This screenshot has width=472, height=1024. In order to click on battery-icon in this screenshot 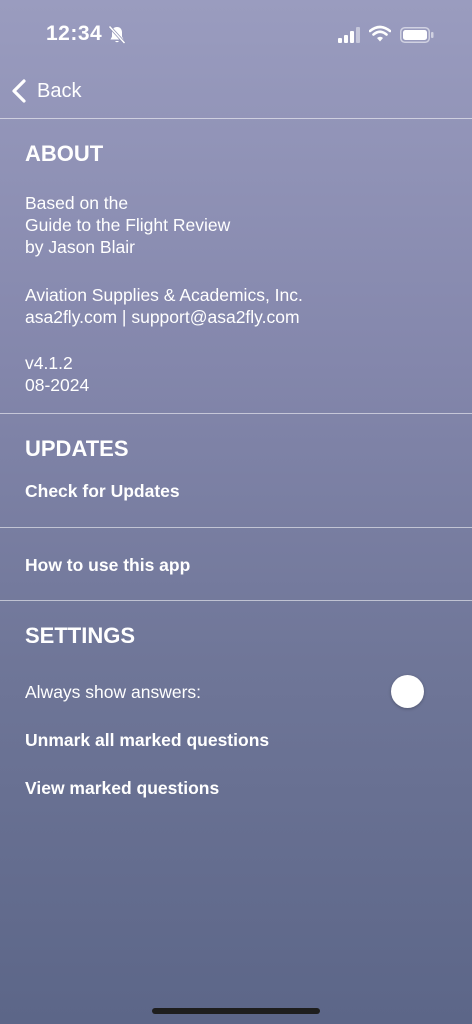, I will do `click(417, 35)`.